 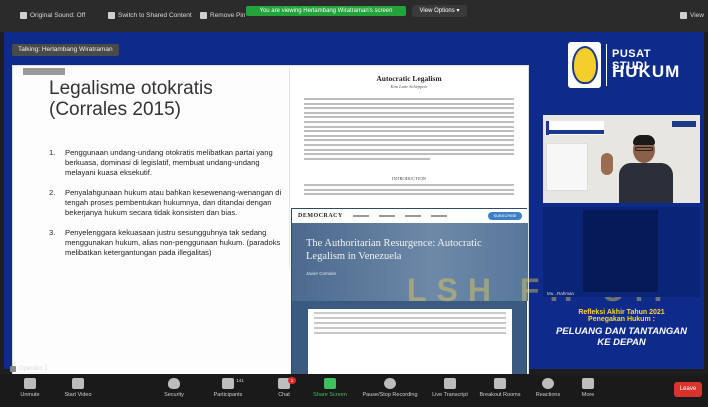 I want to click on journal-logo: DEMOCRACY, so click(x=320, y=216).